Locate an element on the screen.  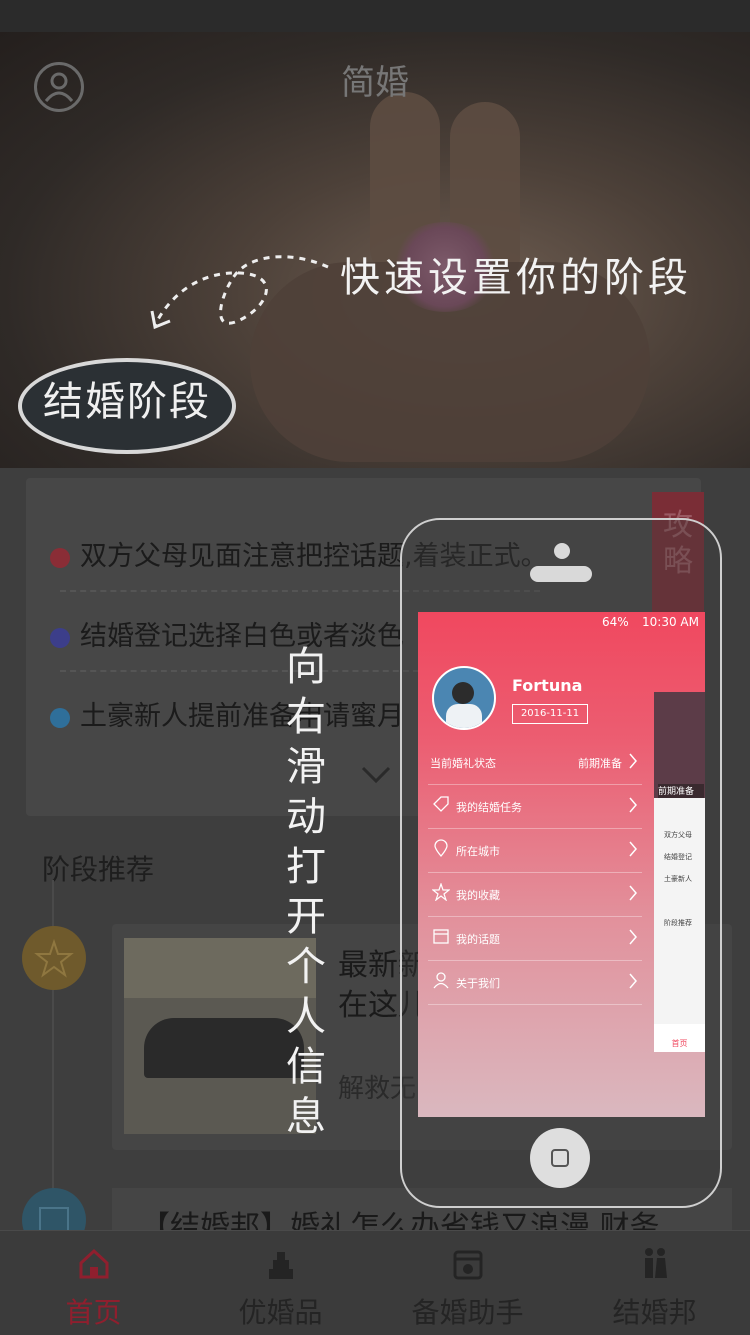
menu-item-favorites: 我的收藏 is located at coordinates (535, 894).